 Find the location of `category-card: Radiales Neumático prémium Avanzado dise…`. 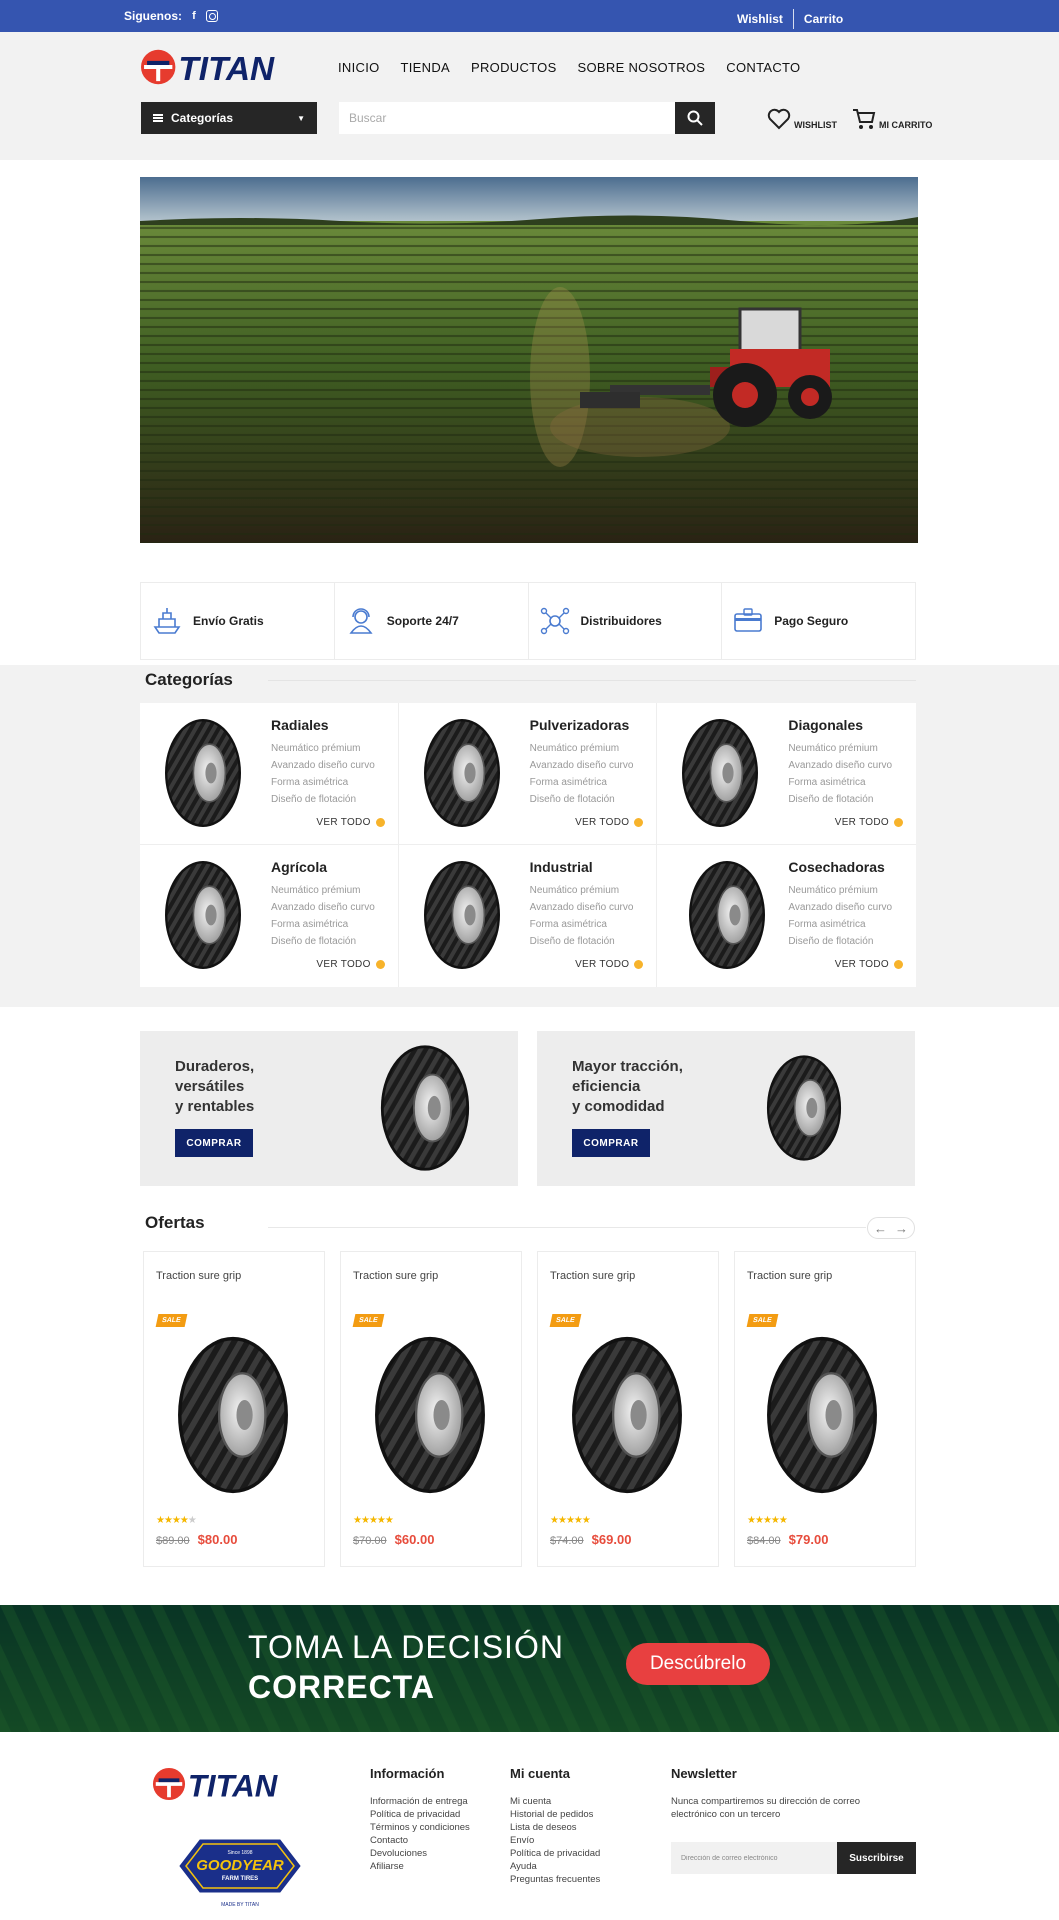

category-card: Radiales Neumático prémium Avanzado dise… is located at coordinates (269, 774).